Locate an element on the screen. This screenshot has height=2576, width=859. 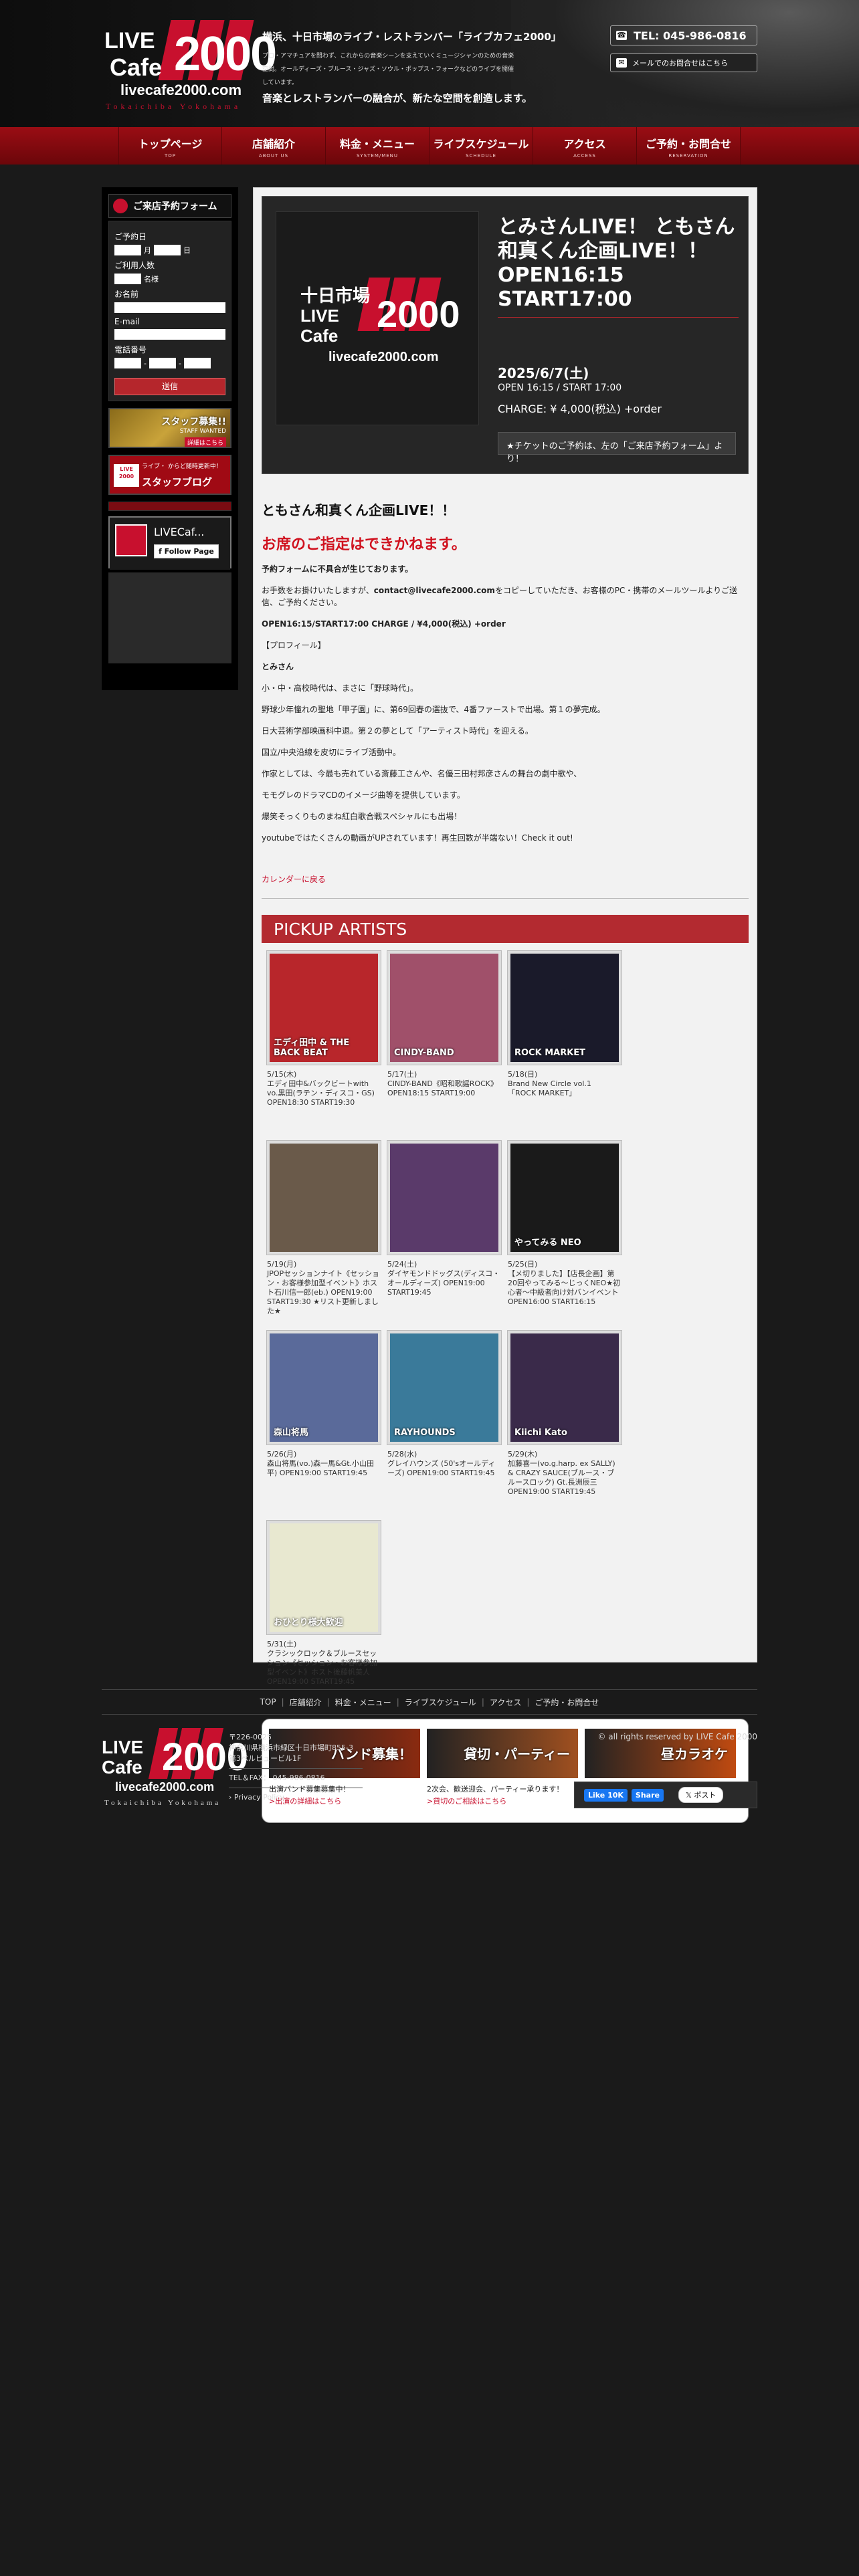
footer-logo-url: livecafe2000.com is located at coordinates (165, 1787).